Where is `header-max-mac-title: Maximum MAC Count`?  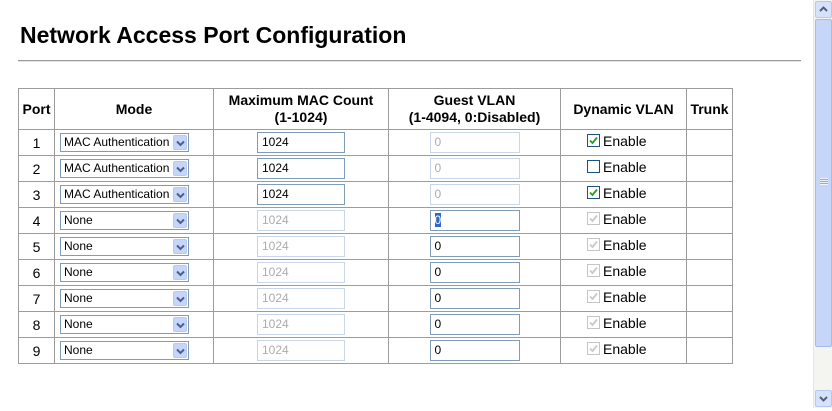
header-max-mac-title: Maximum MAC Count is located at coordinates (301, 100).